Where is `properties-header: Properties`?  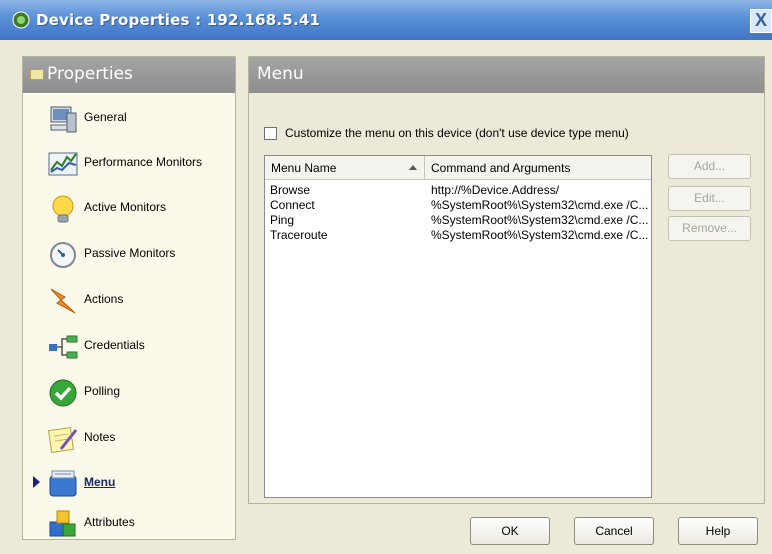
properties-header: Properties is located at coordinates (129, 75).